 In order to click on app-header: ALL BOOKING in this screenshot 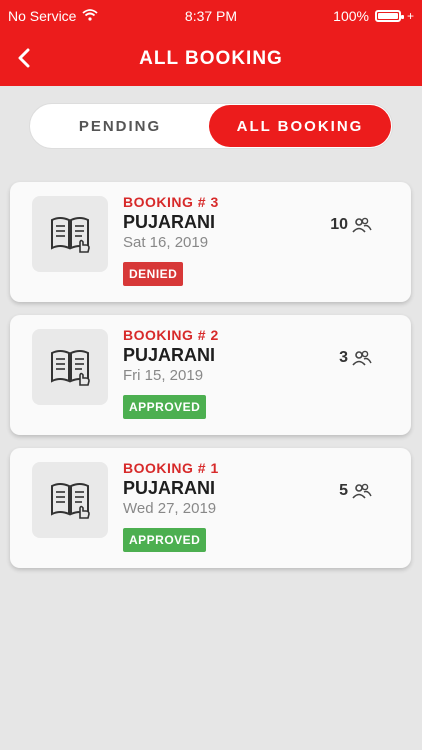, I will do `click(211, 60)`.